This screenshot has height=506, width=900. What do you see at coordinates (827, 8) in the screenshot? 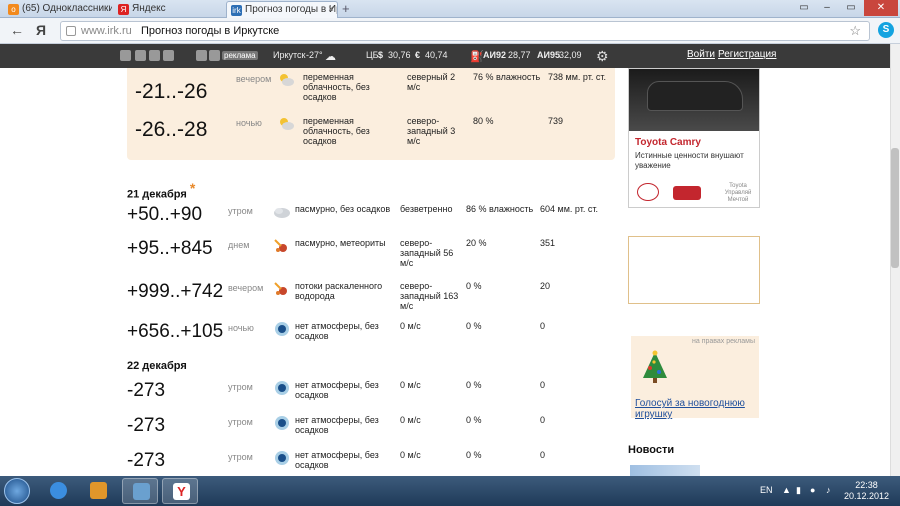
I see `minimize-icon: –` at bounding box center [827, 8].